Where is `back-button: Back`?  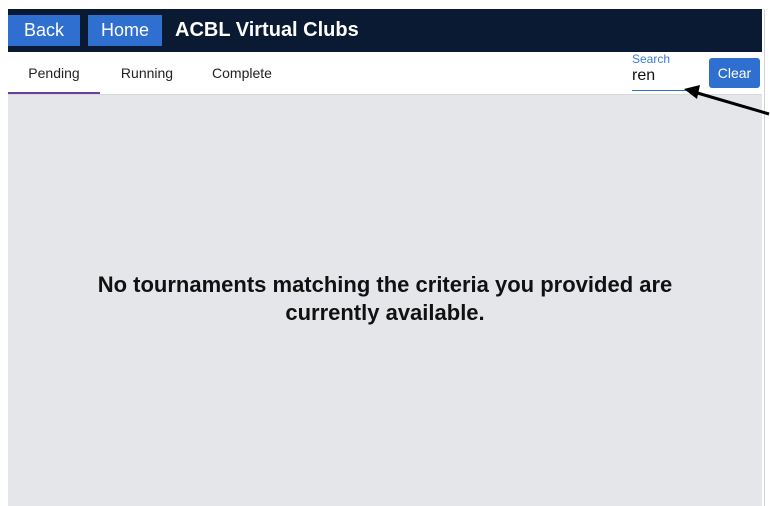 back-button: Back is located at coordinates (44, 30).